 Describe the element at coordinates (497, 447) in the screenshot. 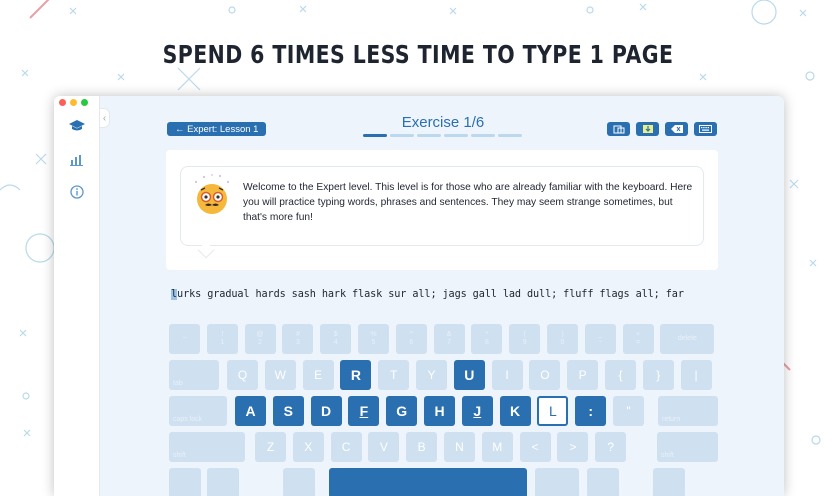

I see `key-m: M` at that location.